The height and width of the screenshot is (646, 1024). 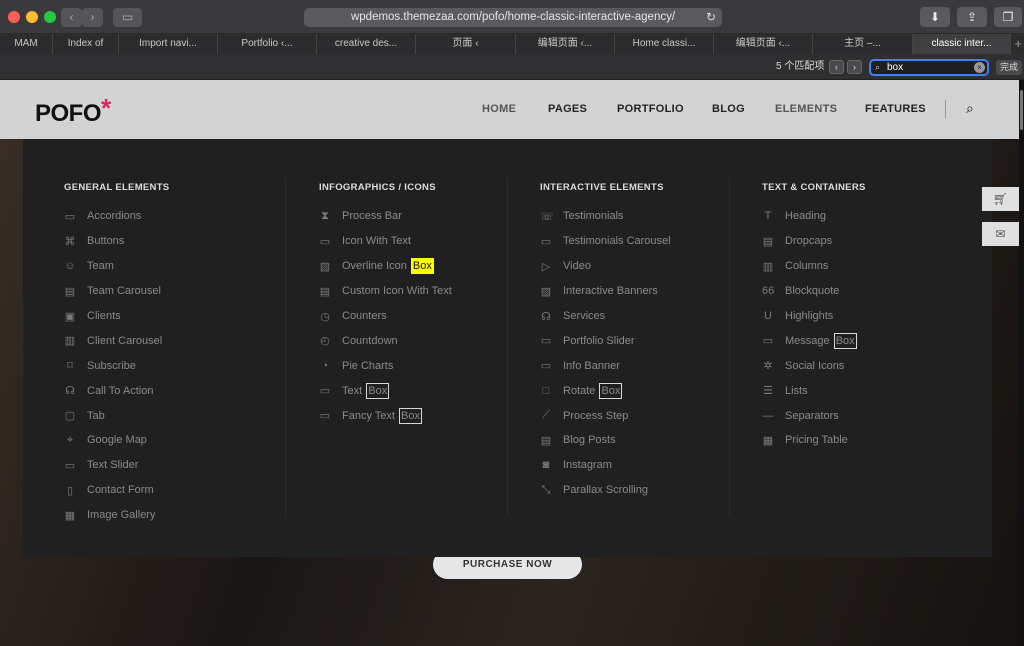 I want to click on menu-item: ▨ Interactive Banners, so click(x=605, y=291).